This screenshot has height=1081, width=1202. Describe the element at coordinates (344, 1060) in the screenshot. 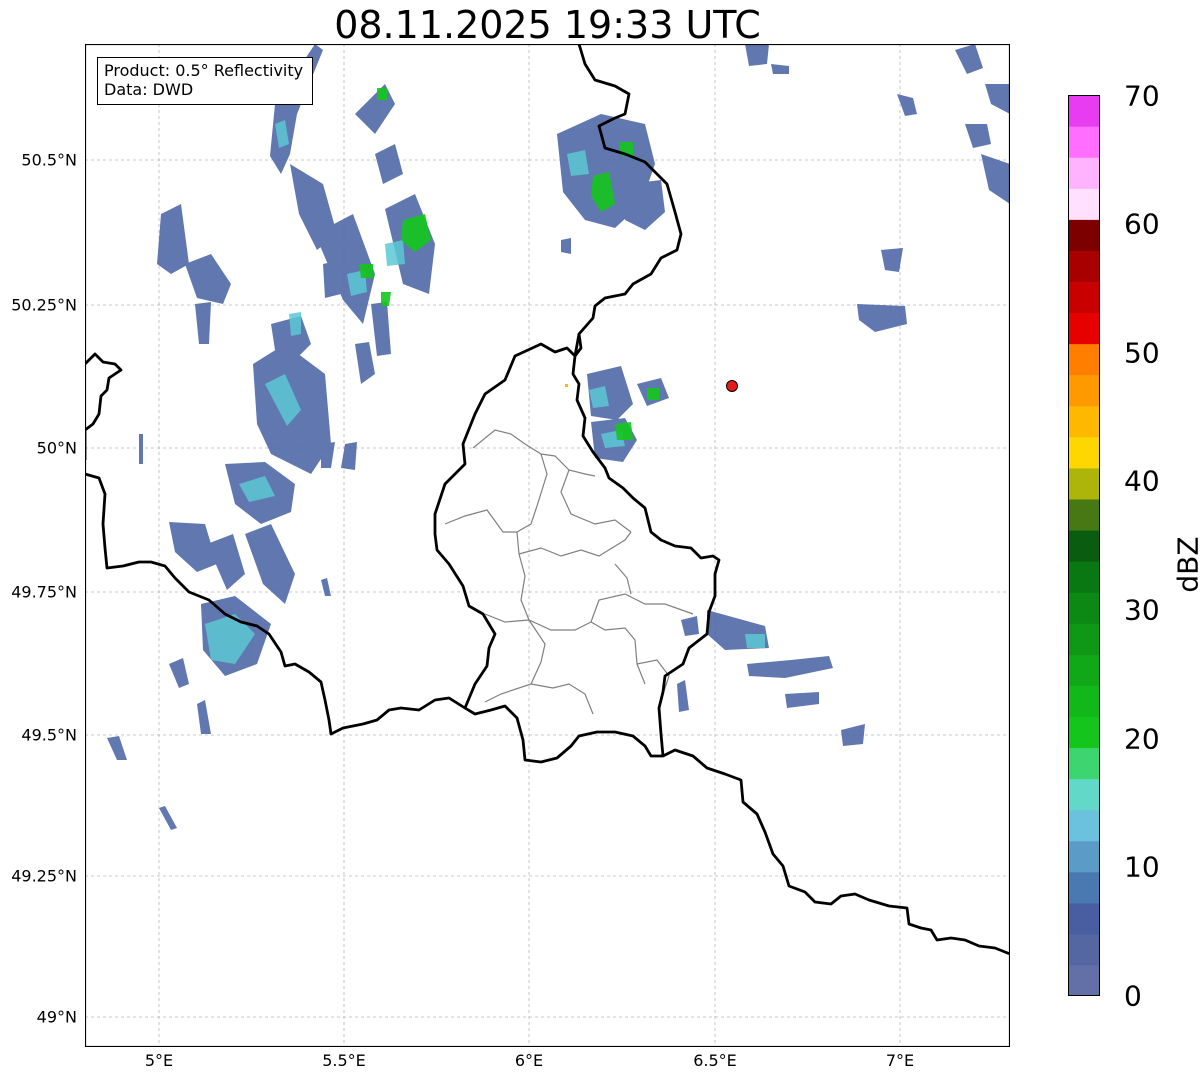

I see `lon-tick-label: 5.5°E` at that location.